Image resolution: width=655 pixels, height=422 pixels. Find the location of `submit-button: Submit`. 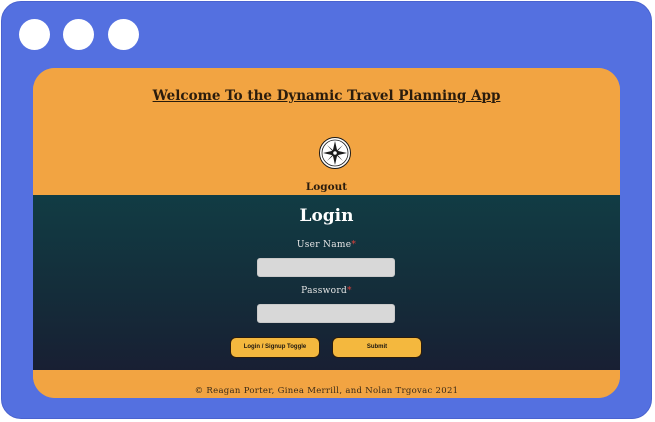

submit-button: Submit is located at coordinates (377, 347).